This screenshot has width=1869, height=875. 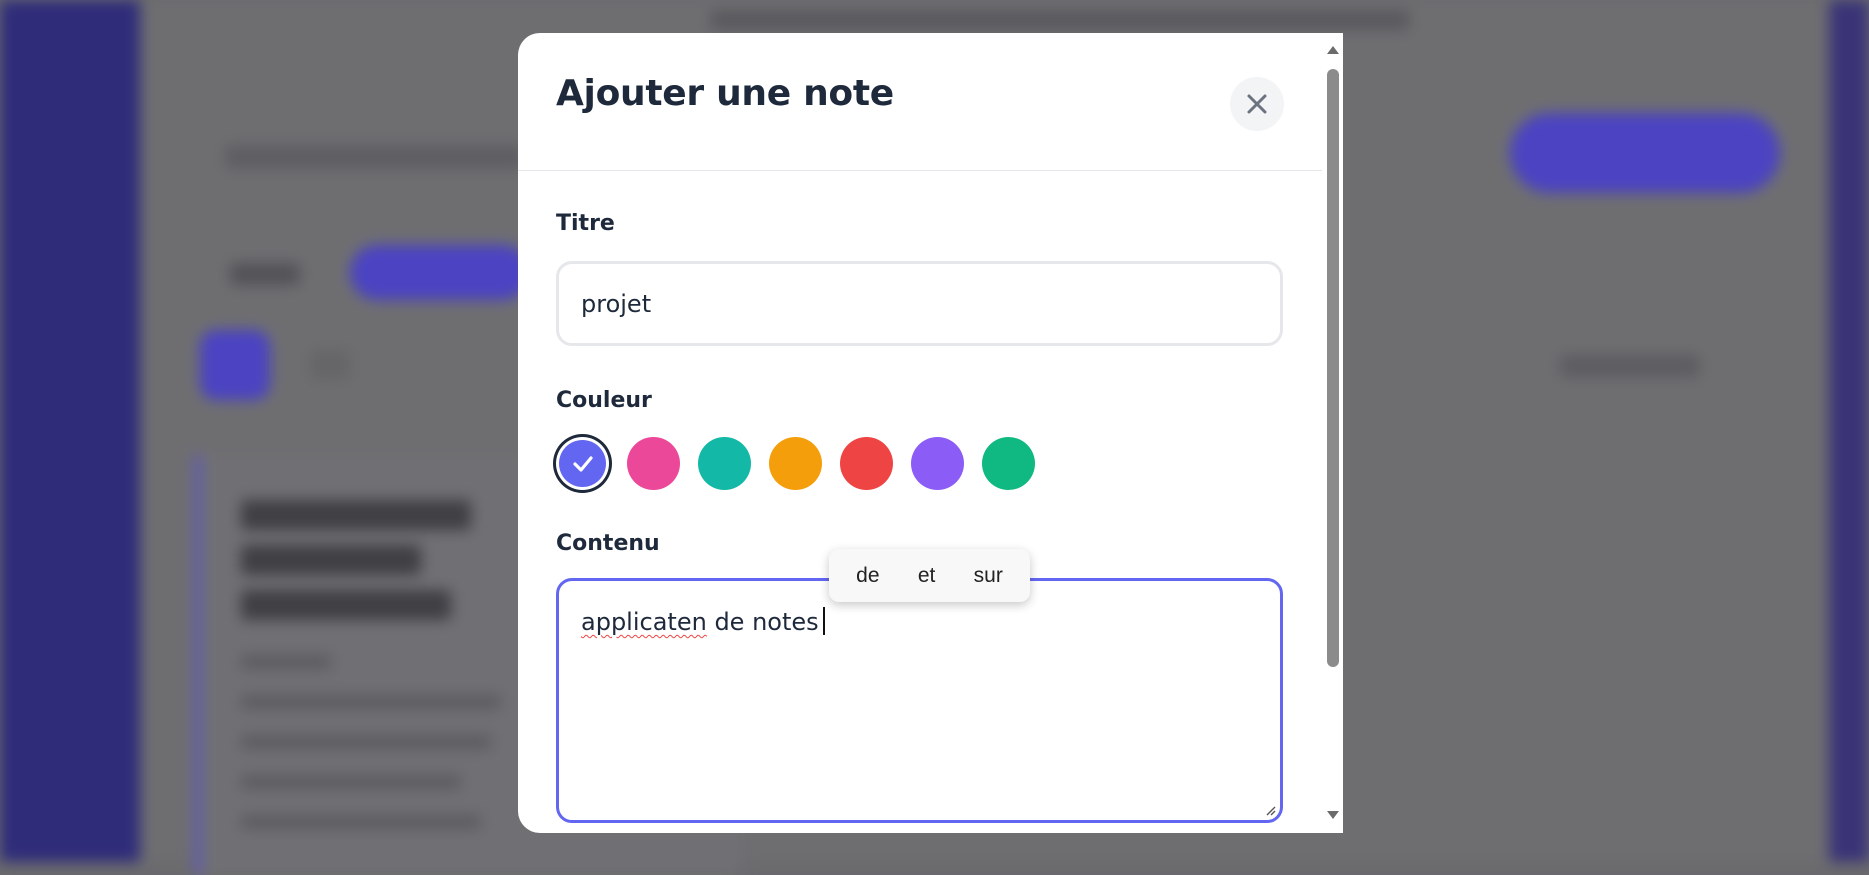 What do you see at coordinates (1645, 153) in the screenshot?
I see `bg-new-note-button` at bounding box center [1645, 153].